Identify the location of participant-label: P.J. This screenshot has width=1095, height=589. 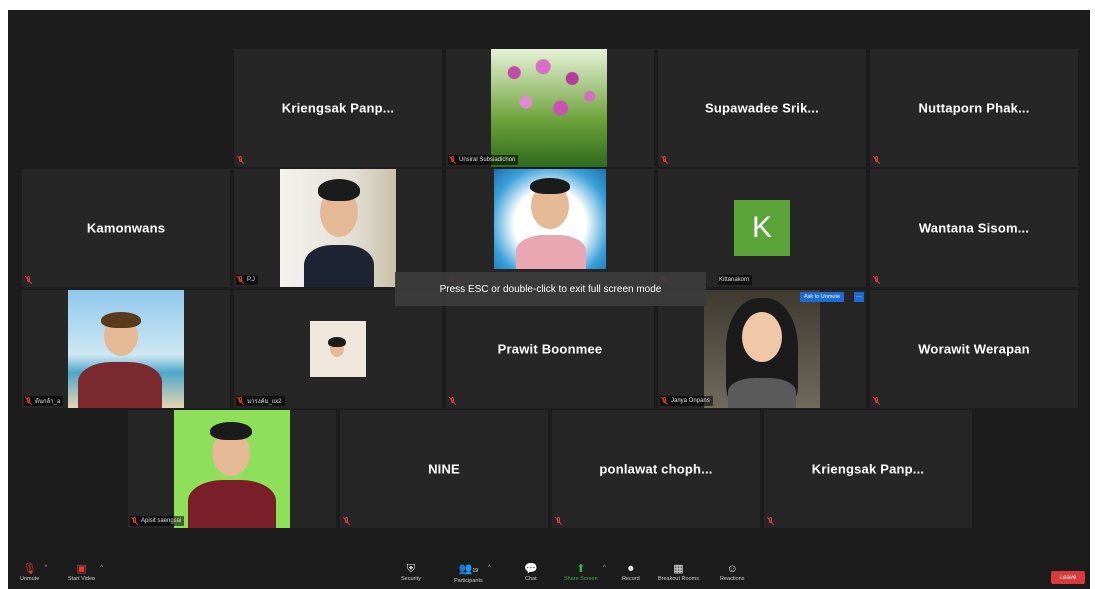
(247, 280).